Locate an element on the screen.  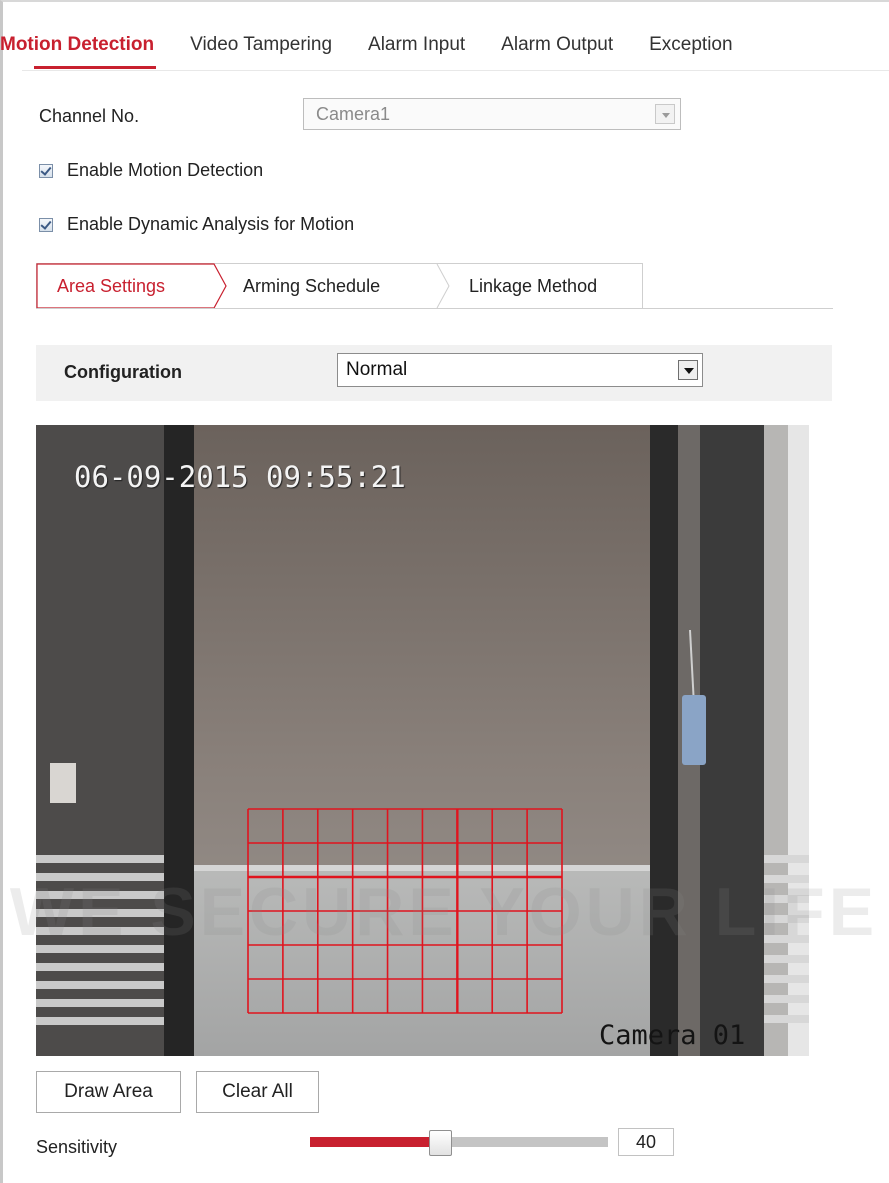
subtab-linkage-method: Linkage Method is located at coordinates (533, 286).